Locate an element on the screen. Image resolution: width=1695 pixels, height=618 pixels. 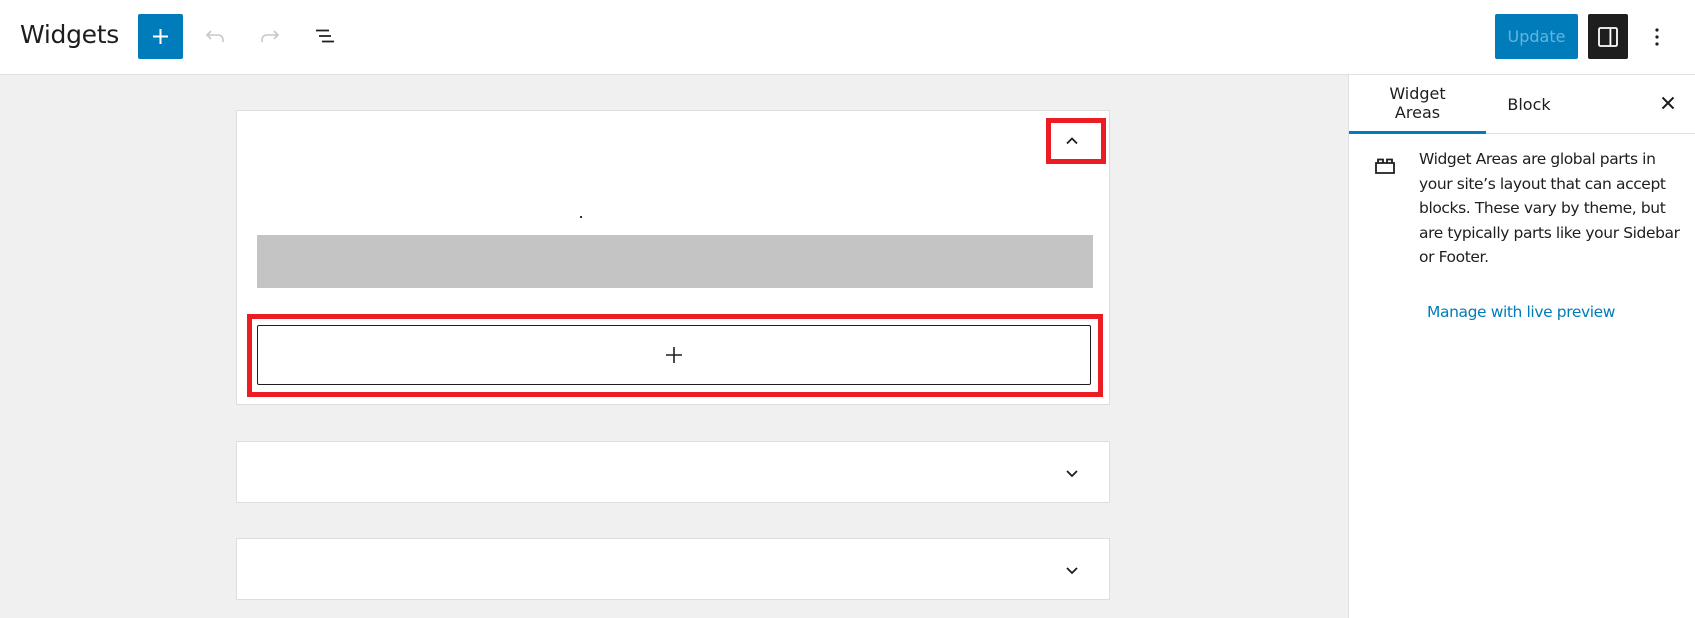
page-title: Widgets is located at coordinates (69, 34).